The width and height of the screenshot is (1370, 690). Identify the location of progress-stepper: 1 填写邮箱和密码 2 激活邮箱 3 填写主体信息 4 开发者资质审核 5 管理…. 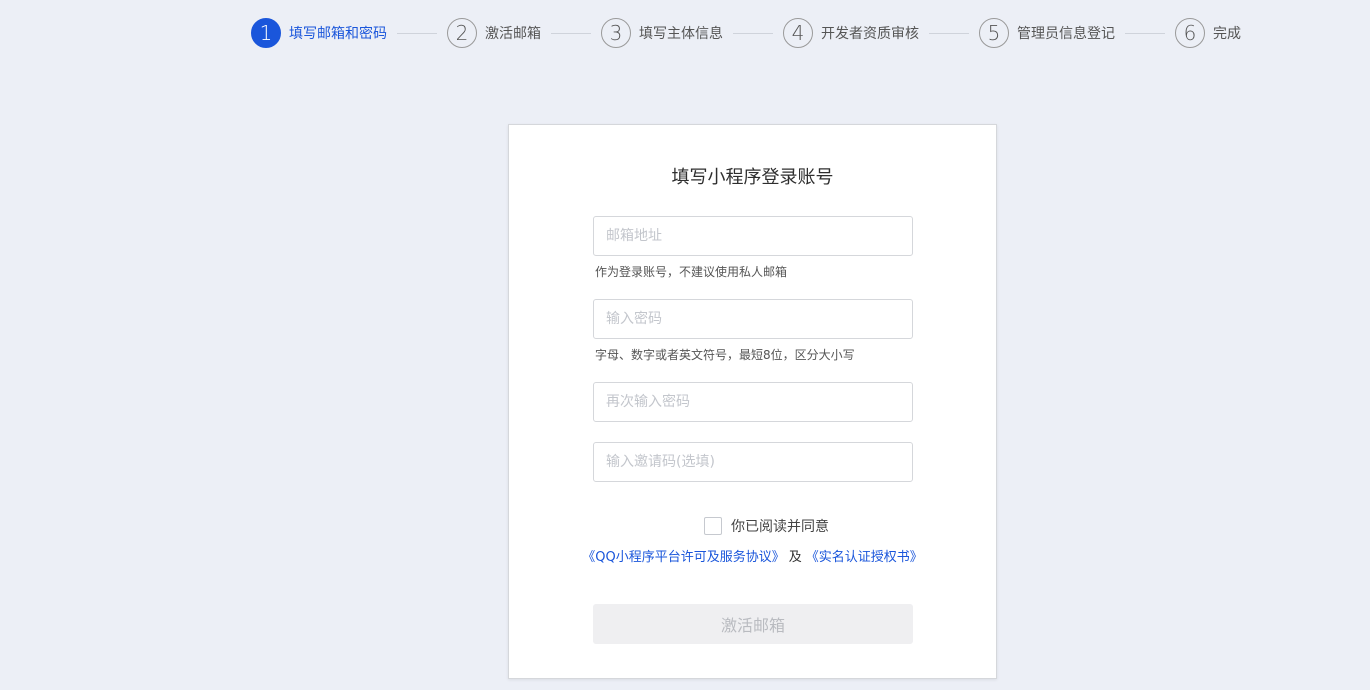
(746, 33).